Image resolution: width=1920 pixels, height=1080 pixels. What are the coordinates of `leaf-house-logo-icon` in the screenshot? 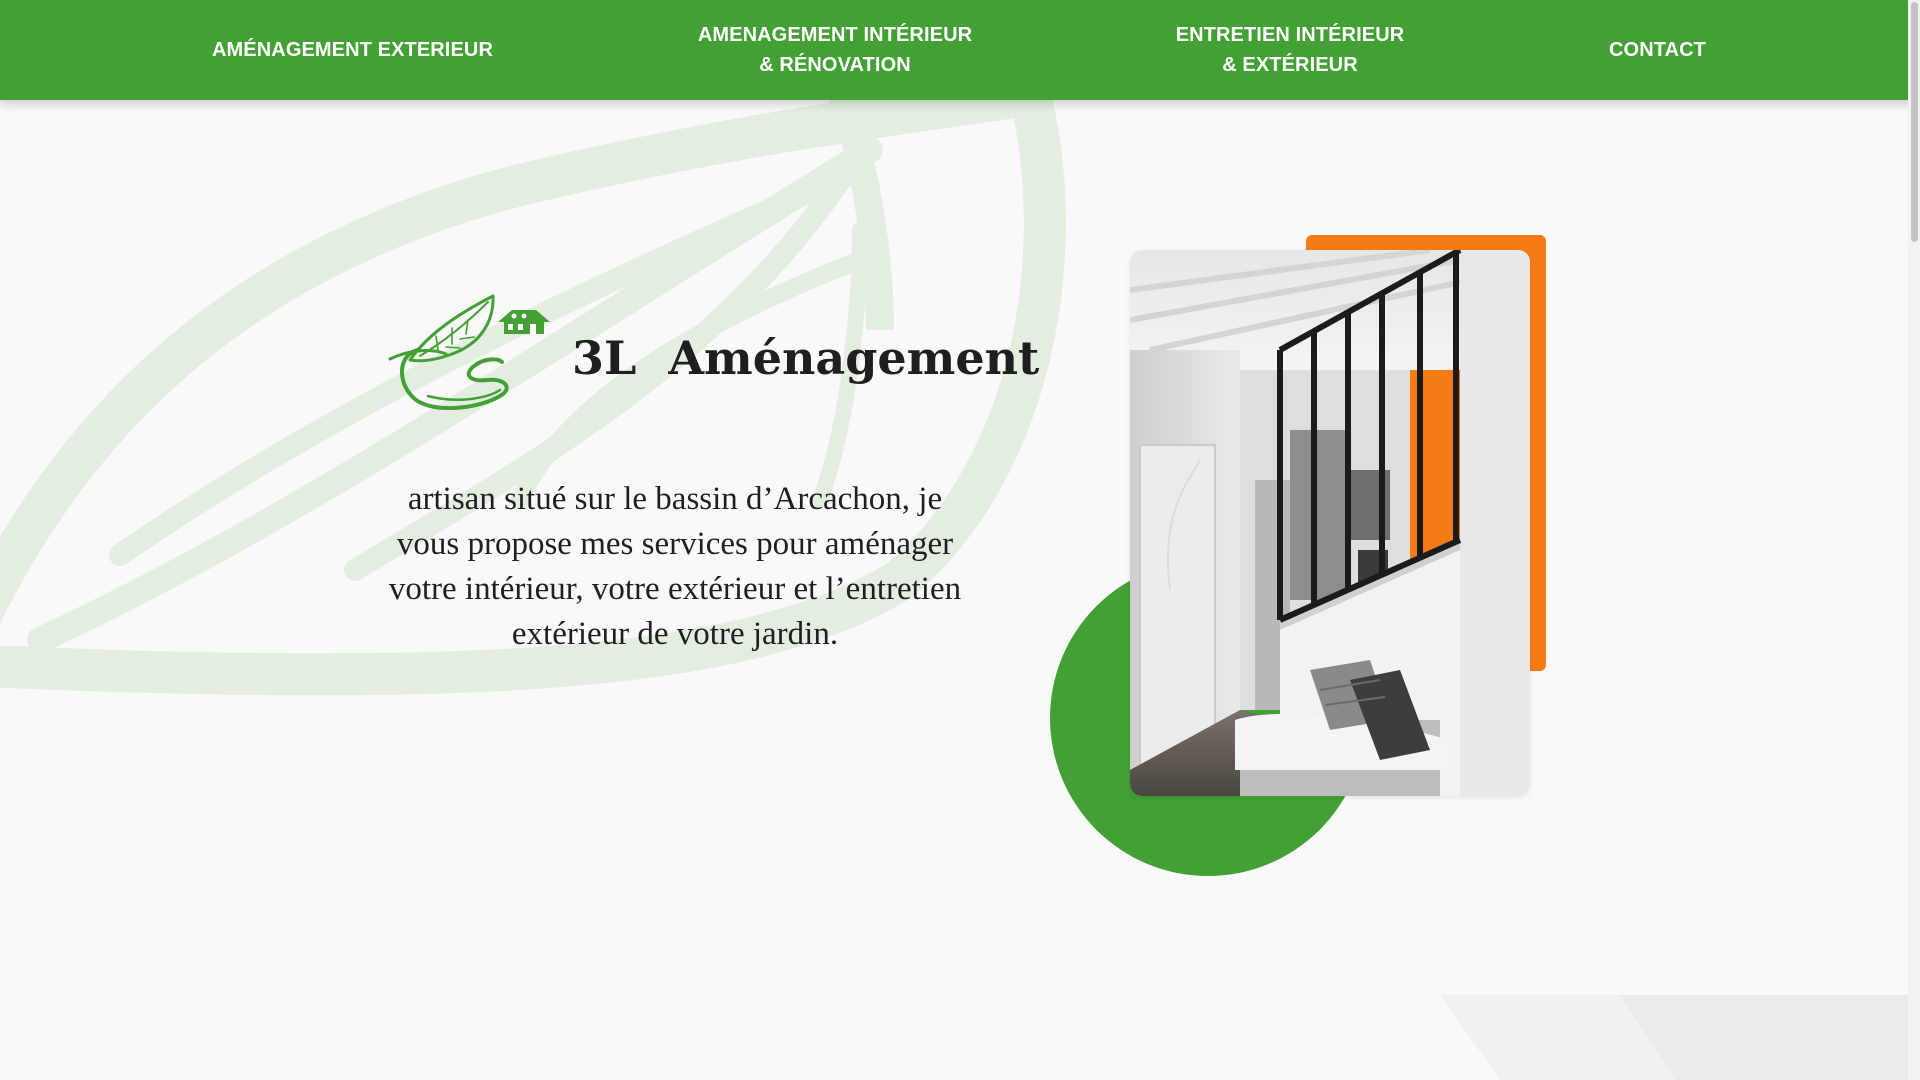 It's located at (469, 352).